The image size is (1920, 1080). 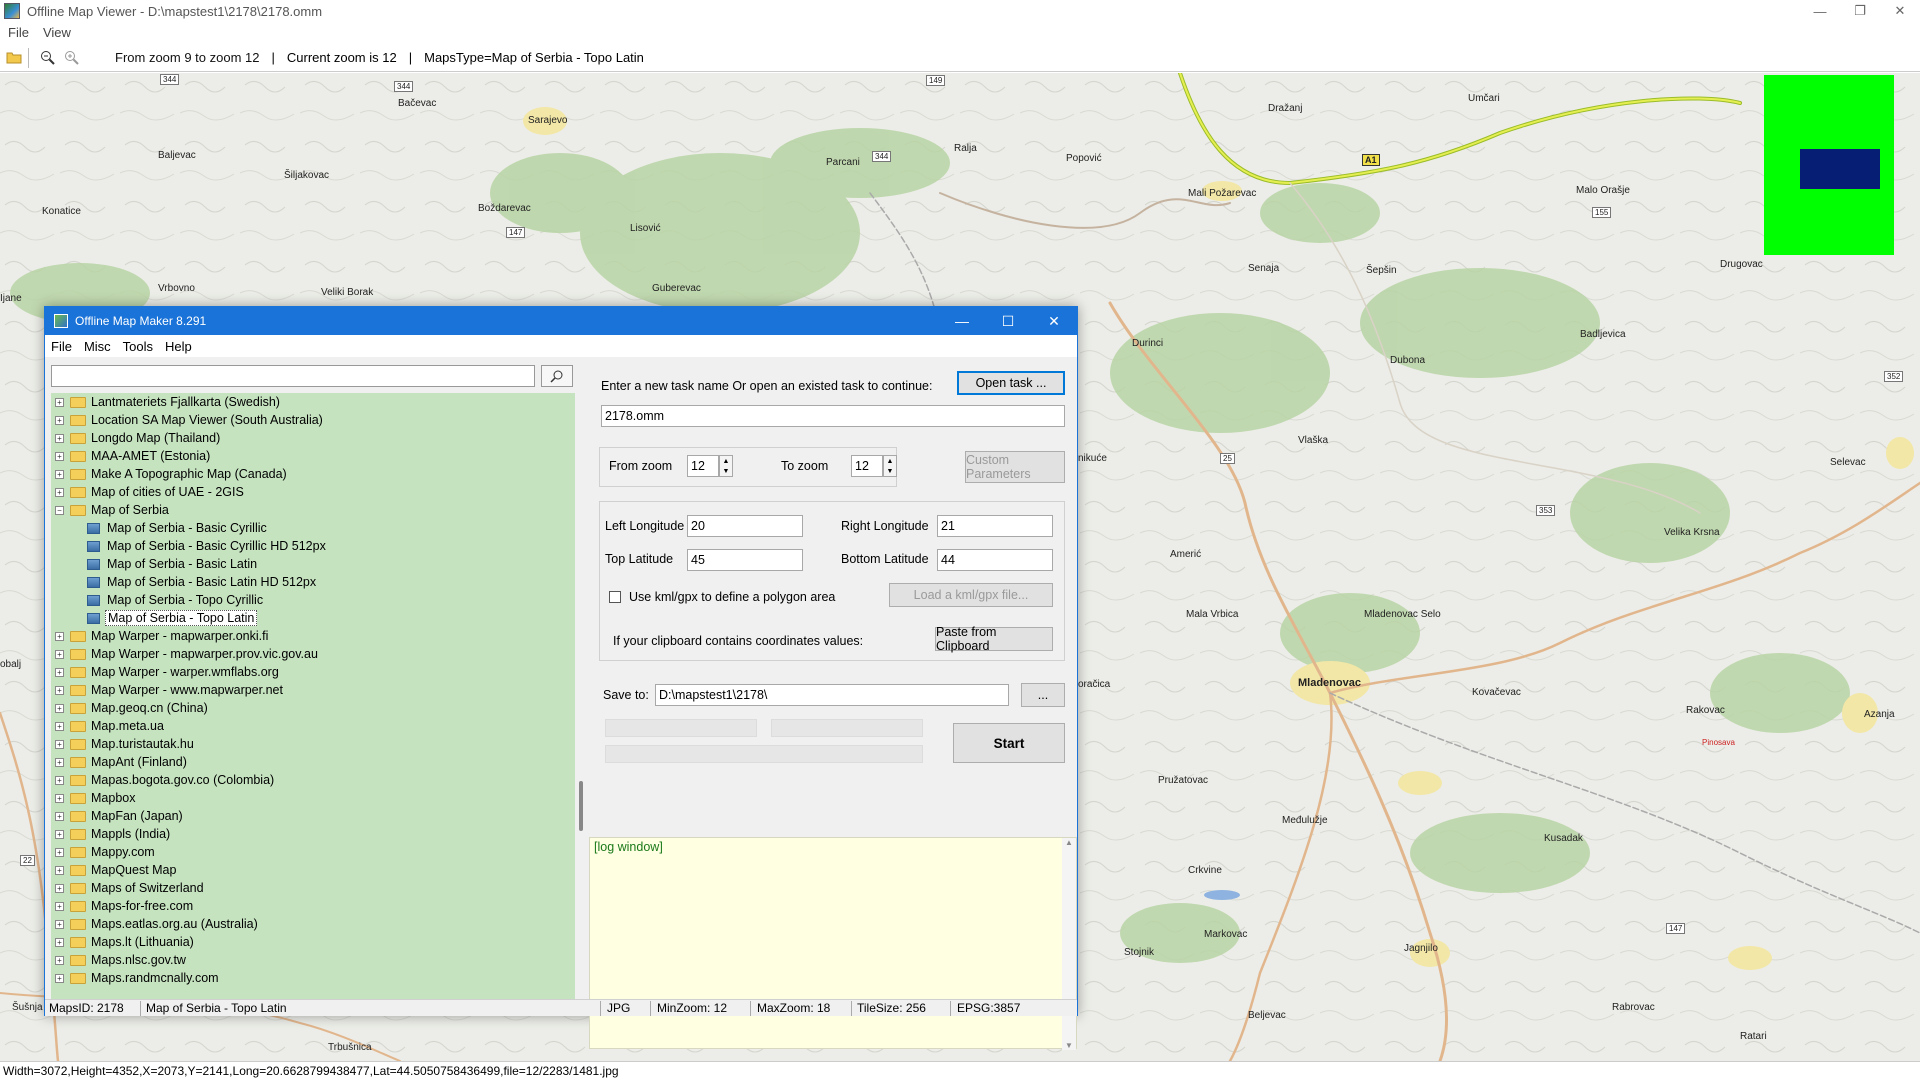 What do you see at coordinates (313, 960) in the screenshot?
I see `tree-item: + Maps.nlsc.gov.tw` at bounding box center [313, 960].